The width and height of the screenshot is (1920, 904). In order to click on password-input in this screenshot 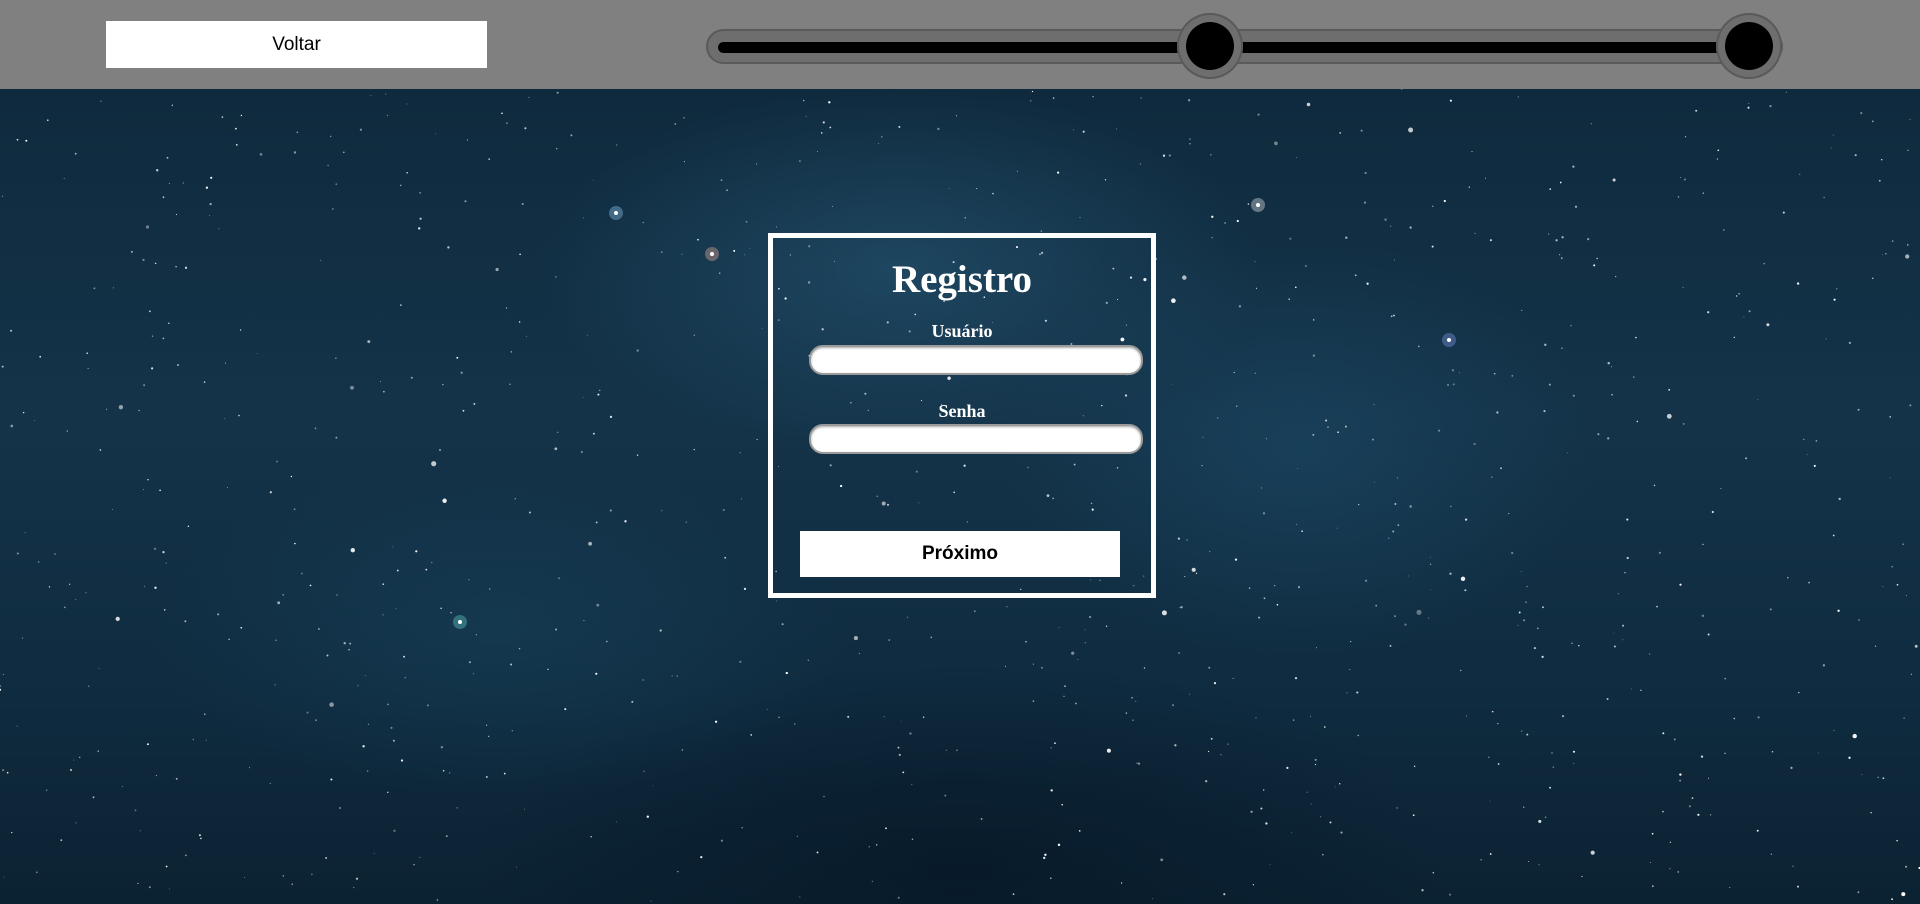, I will do `click(976, 439)`.